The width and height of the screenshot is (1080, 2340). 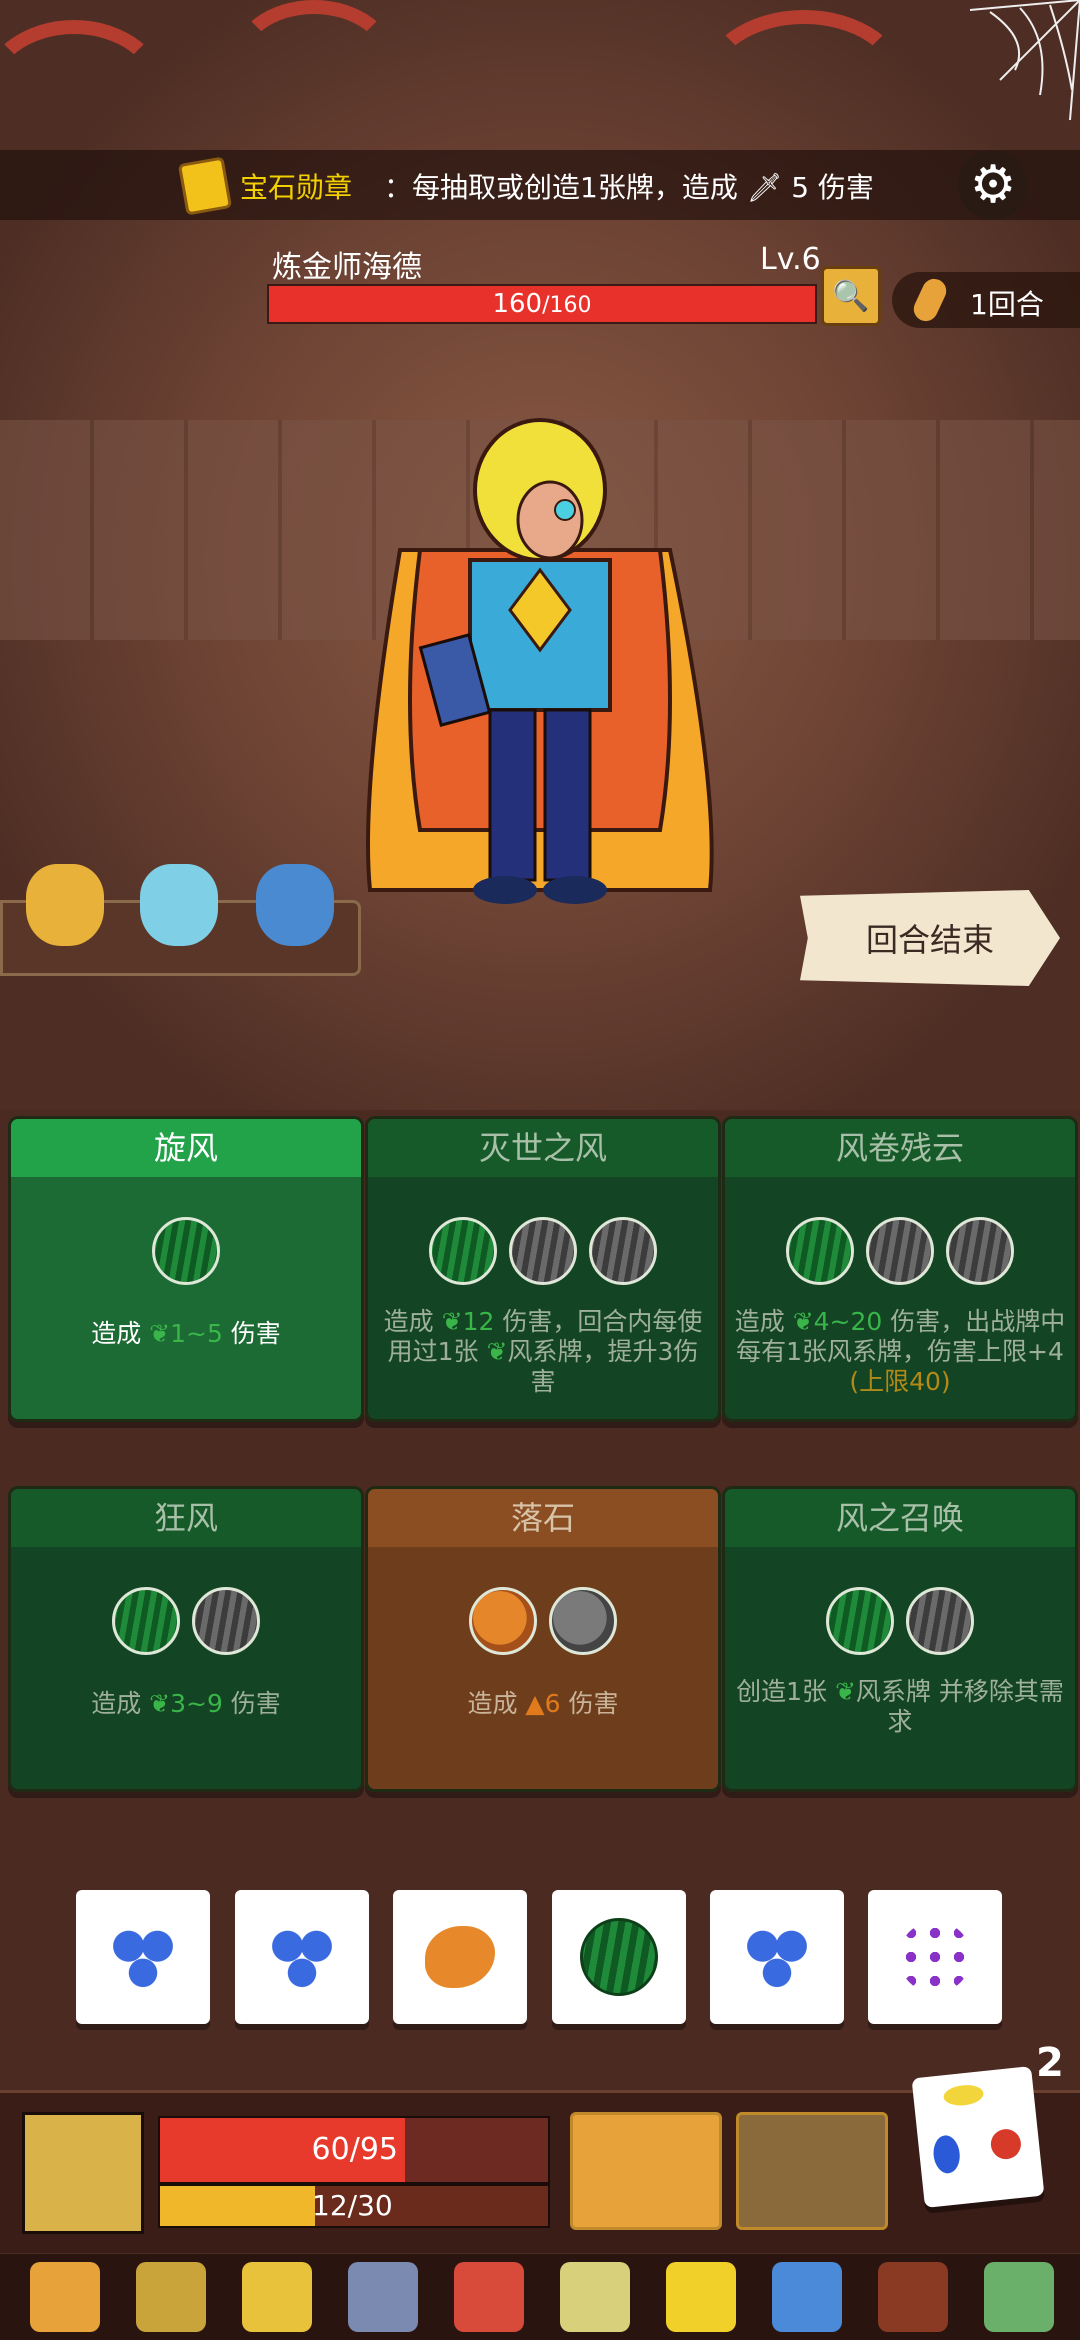 What do you see at coordinates (646, 2171) in the screenshot?
I see `fist-skill-button` at bounding box center [646, 2171].